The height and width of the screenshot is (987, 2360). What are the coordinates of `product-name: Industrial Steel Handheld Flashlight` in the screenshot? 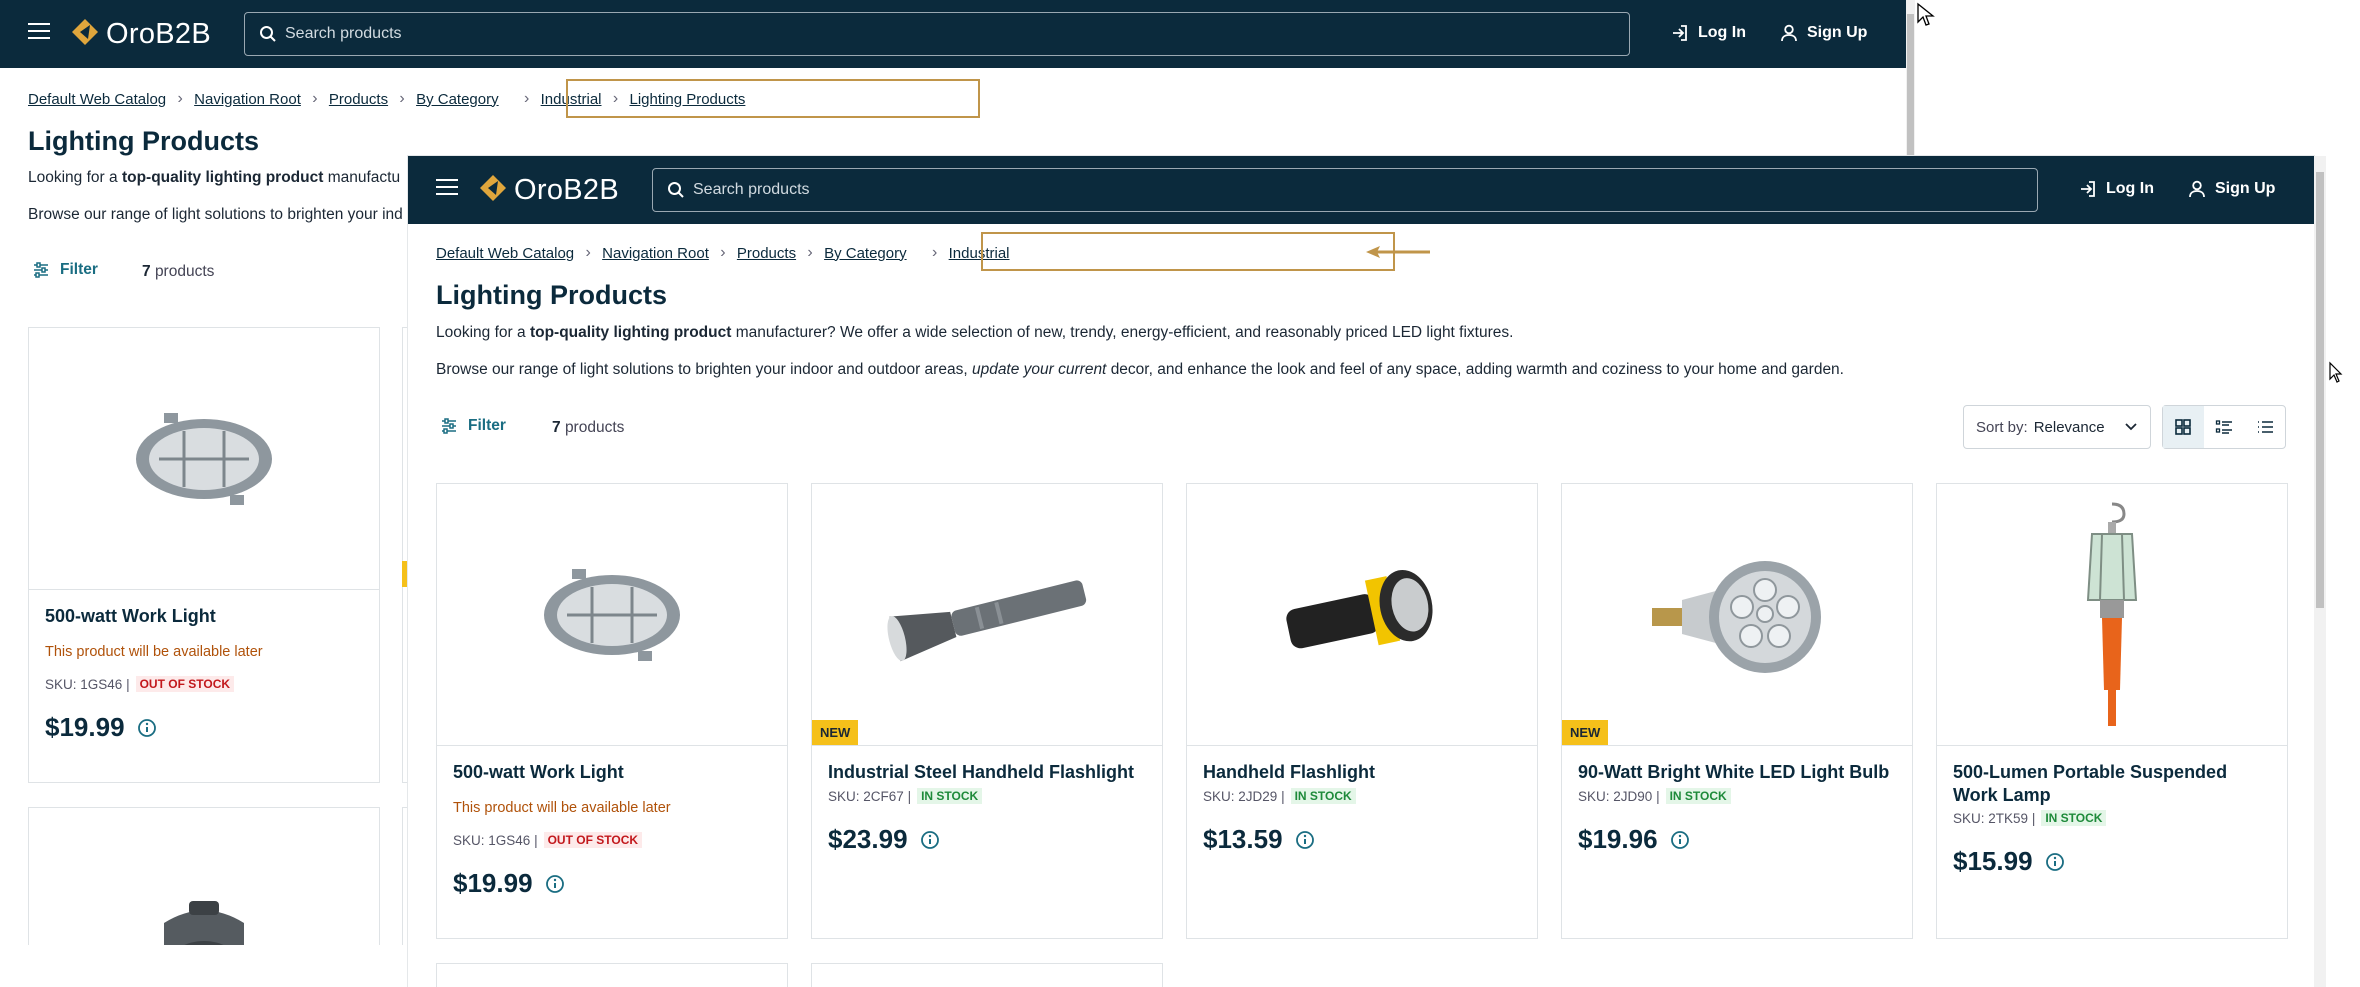 It's located at (988, 772).